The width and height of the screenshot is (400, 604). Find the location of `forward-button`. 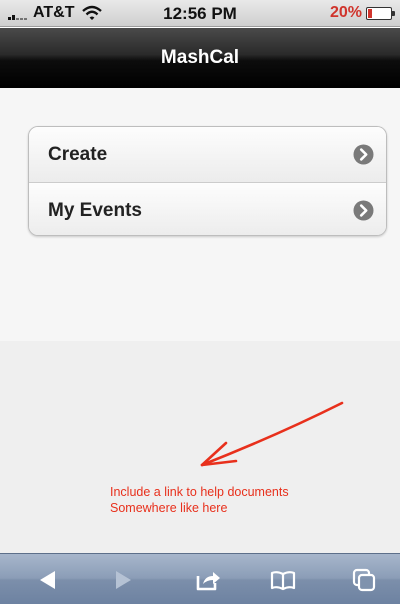

forward-button is located at coordinates (123, 580).